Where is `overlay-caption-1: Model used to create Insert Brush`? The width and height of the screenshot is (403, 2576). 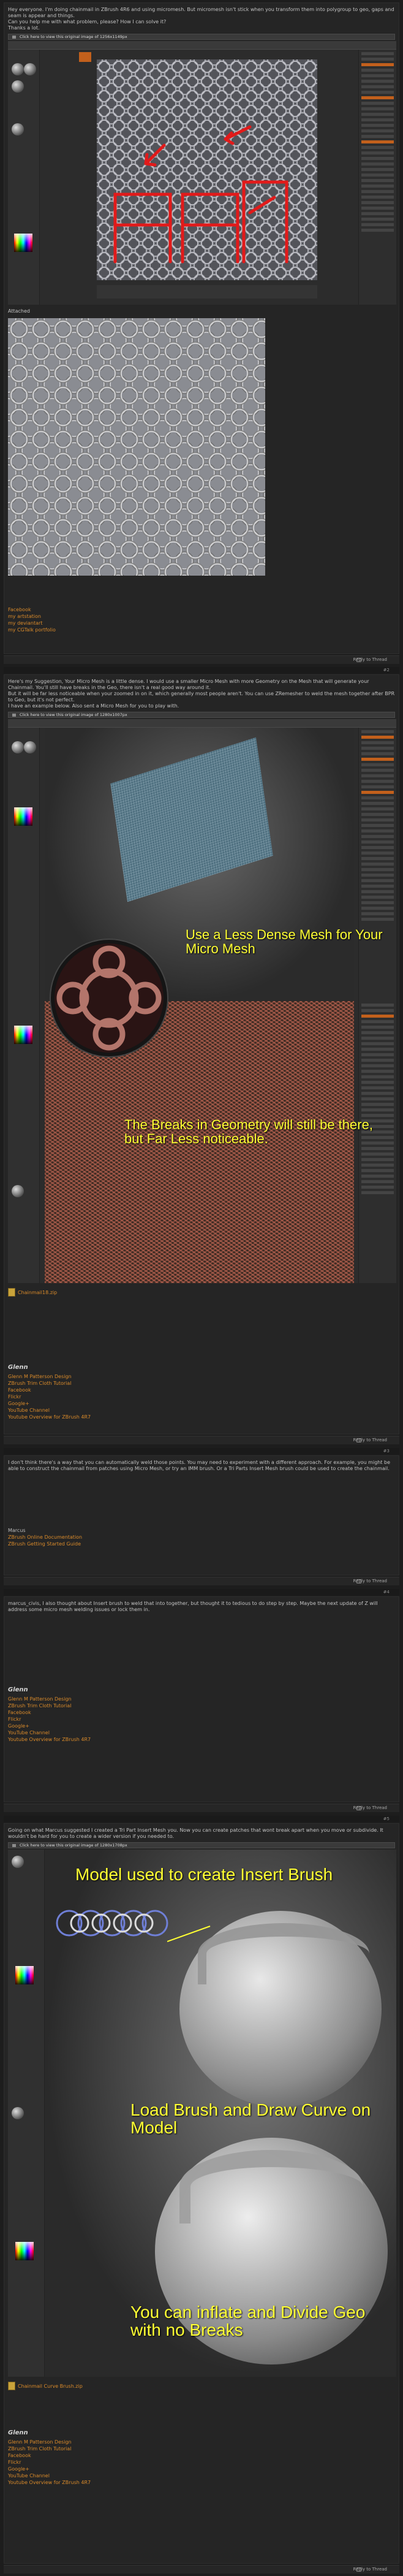 overlay-caption-1: Model used to create Insert Brush is located at coordinates (204, 1874).